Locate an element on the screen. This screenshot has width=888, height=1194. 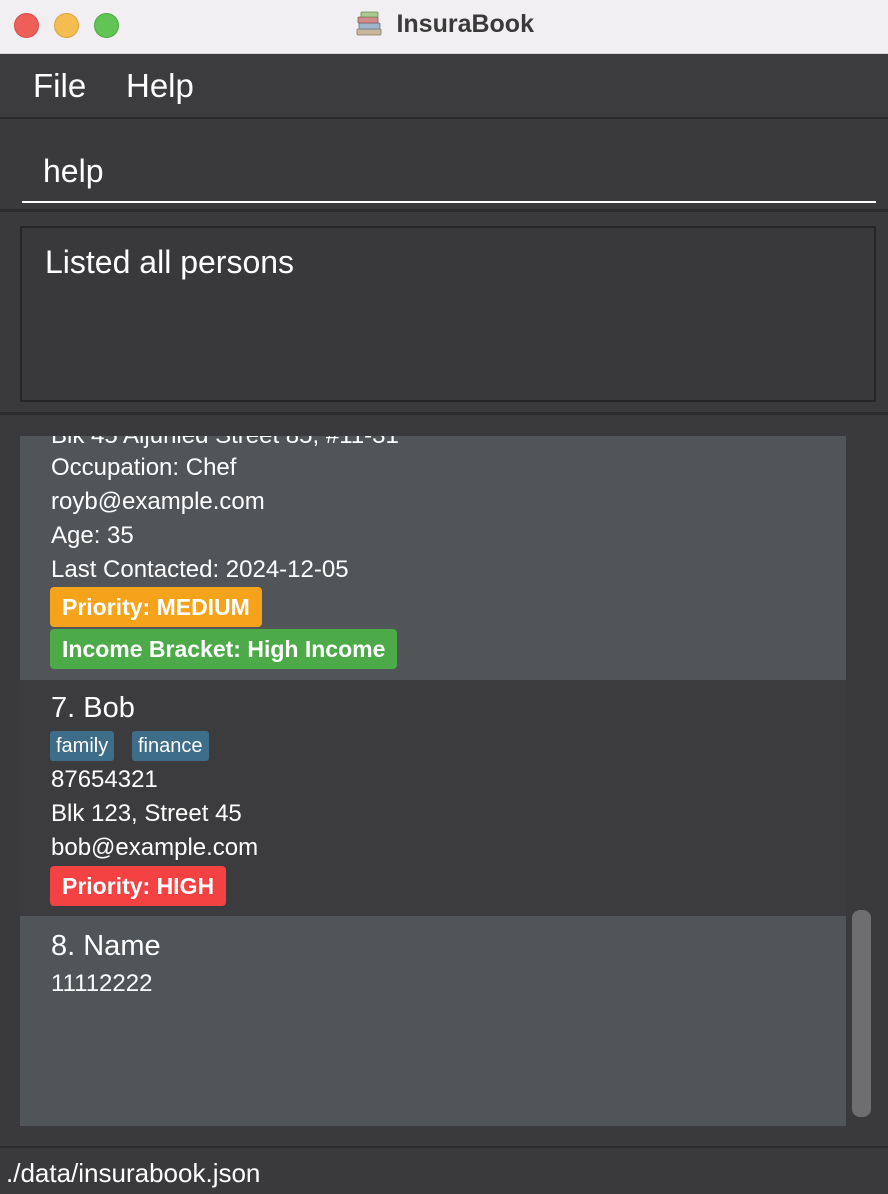
person-address: Blk 123, Street 45 is located at coordinates (146, 813).